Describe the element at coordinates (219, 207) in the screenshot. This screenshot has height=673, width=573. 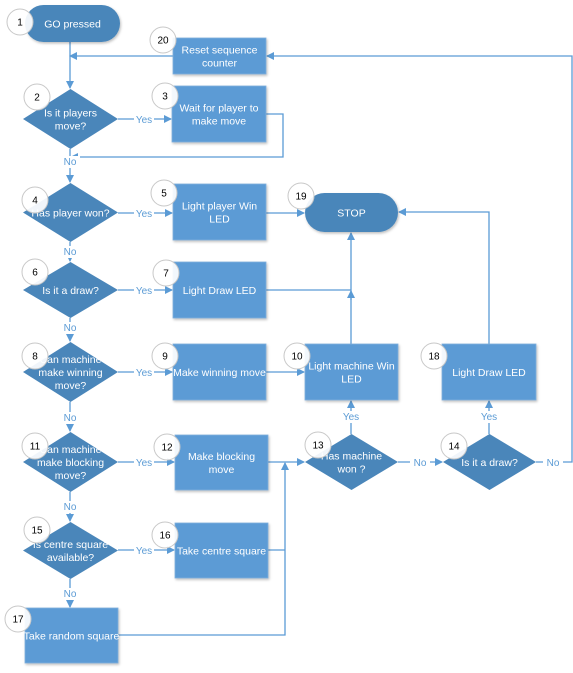
I see `node-label: Light player Win` at that location.